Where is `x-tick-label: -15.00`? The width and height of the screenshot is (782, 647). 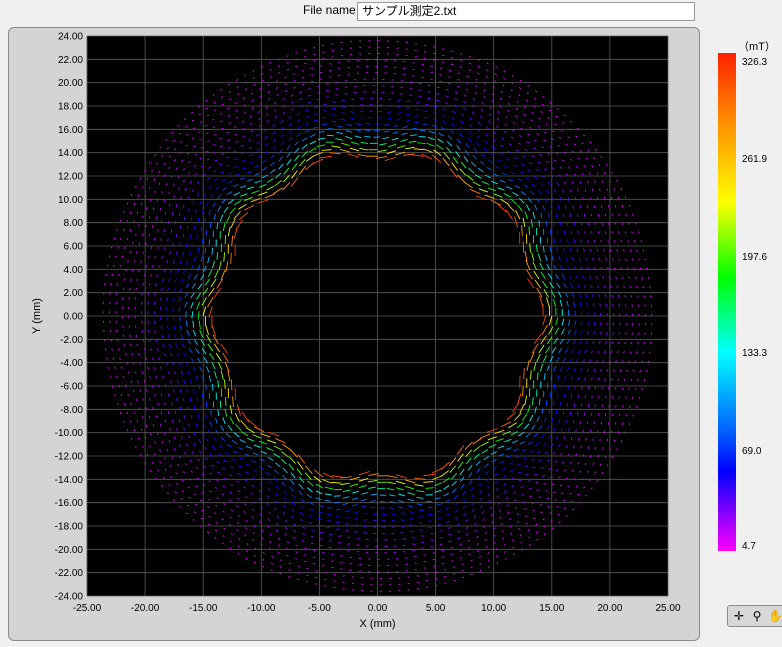 x-tick-label: -15.00 is located at coordinates (203, 608).